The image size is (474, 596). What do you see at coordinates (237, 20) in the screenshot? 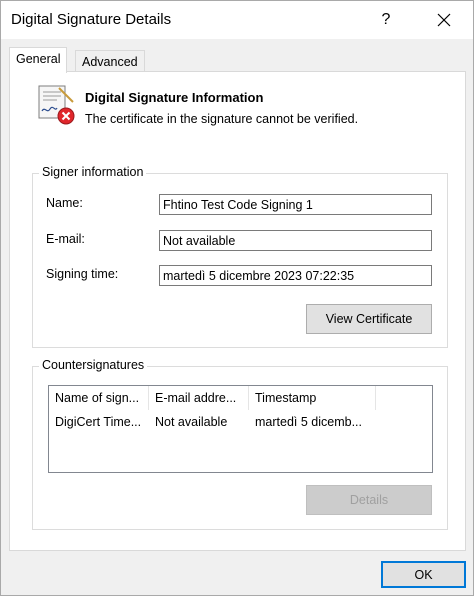
I see `title-bar: Digital Signature Details ?` at bounding box center [237, 20].